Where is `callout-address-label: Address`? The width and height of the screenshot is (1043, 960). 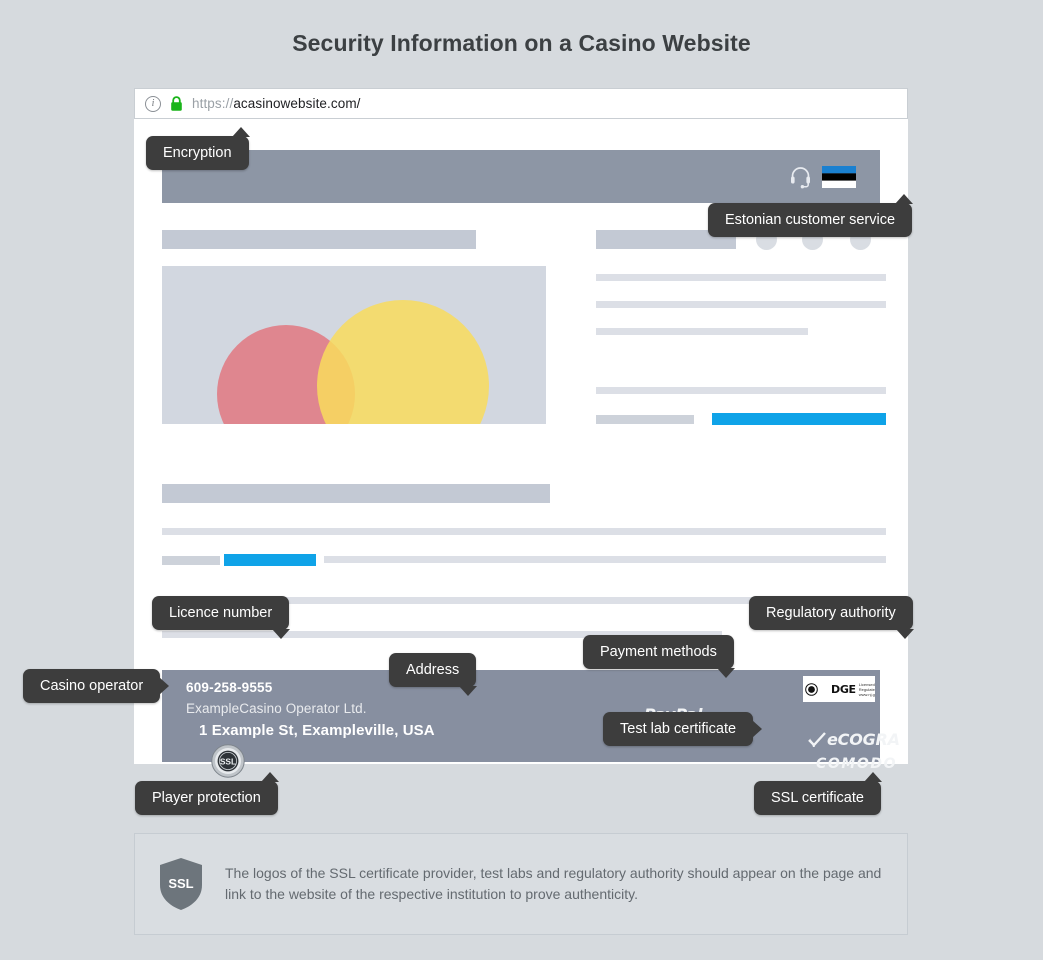 callout-address-label: Address is located at coordinates (433, 670).